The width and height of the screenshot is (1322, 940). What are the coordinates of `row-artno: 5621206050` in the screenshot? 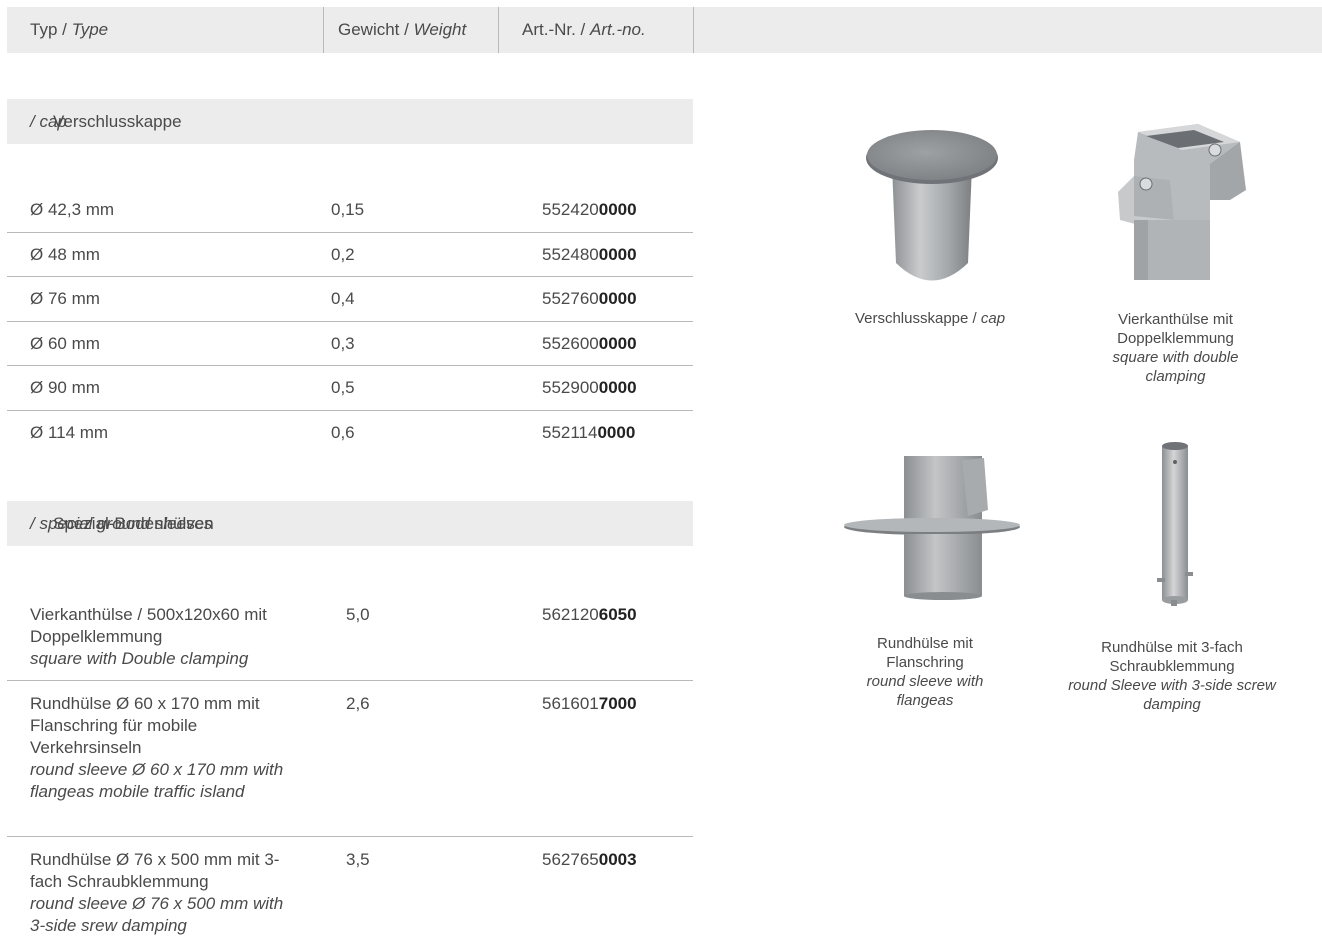 It's located at (589, 614).